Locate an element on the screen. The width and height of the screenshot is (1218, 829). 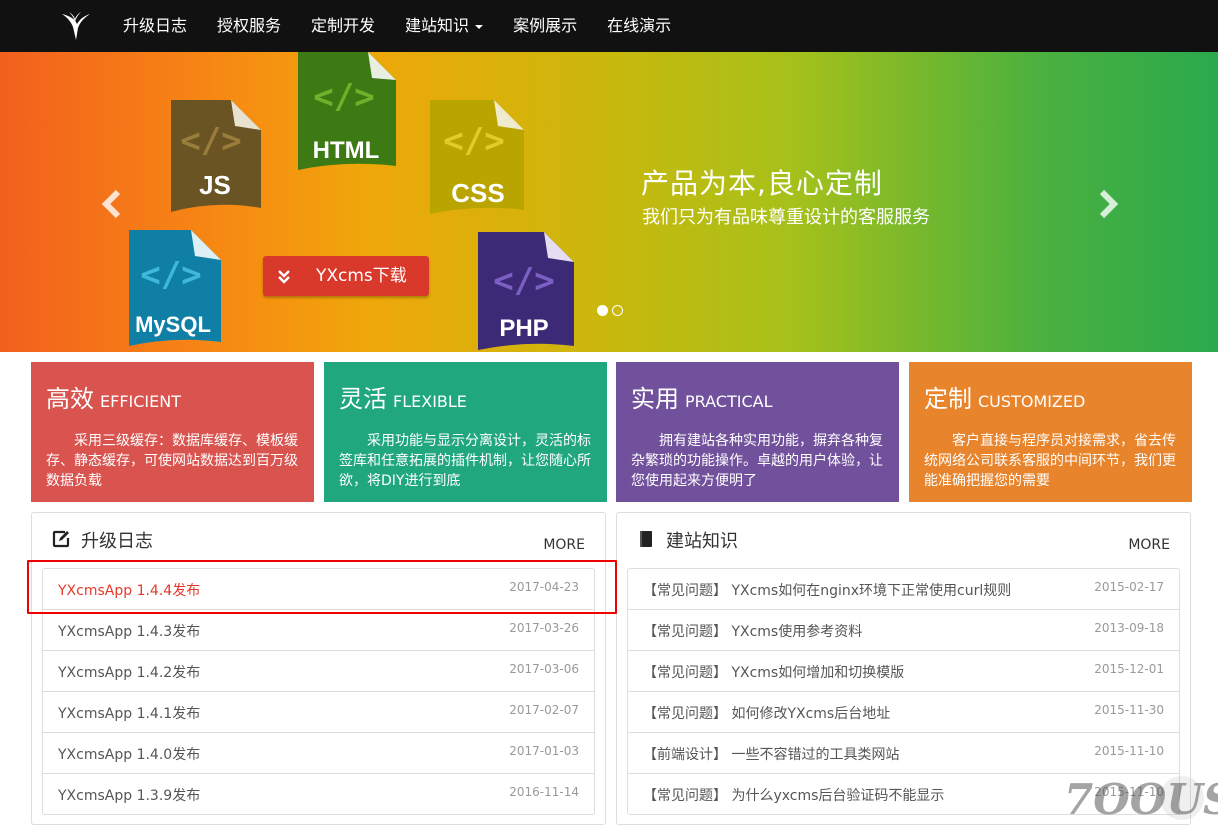
item-date: 2016-11-14 is located at coordinates (544, 792).